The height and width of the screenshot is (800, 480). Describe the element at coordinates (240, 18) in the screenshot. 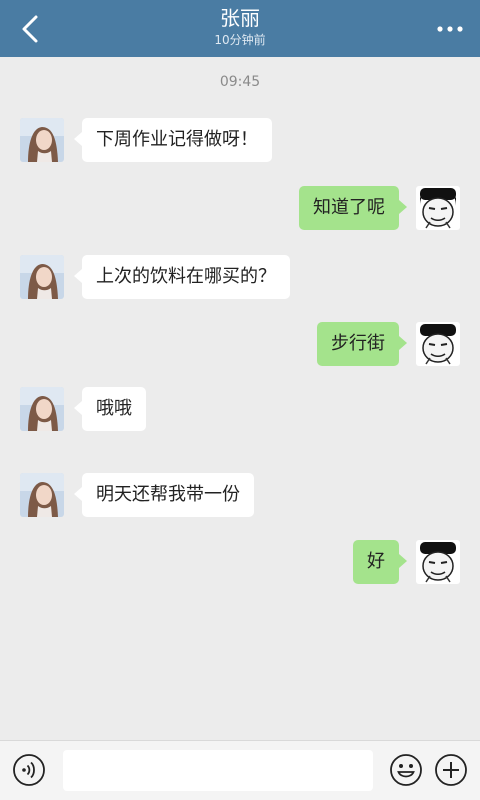

I see `contact-name: 张丽` at that location.